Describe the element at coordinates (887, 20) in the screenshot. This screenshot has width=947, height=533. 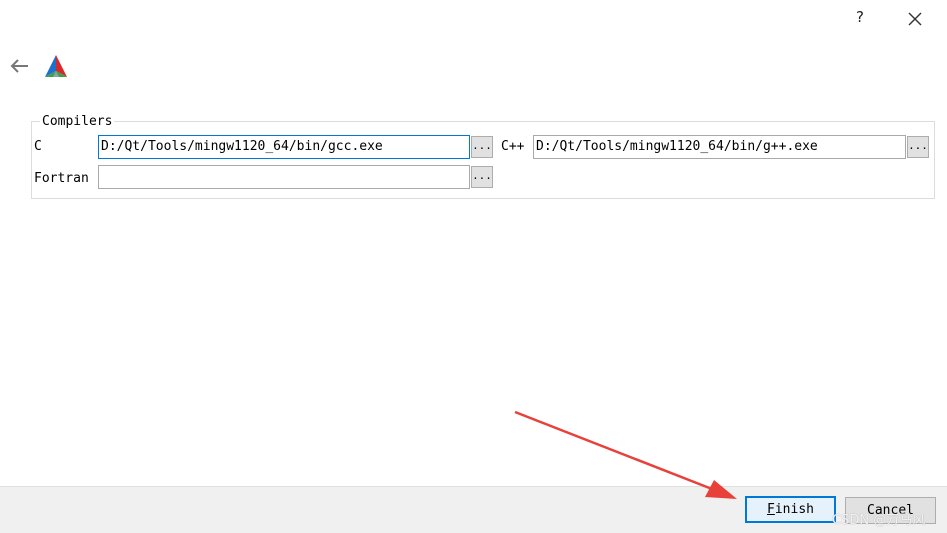
I see `window-controls` at that location.